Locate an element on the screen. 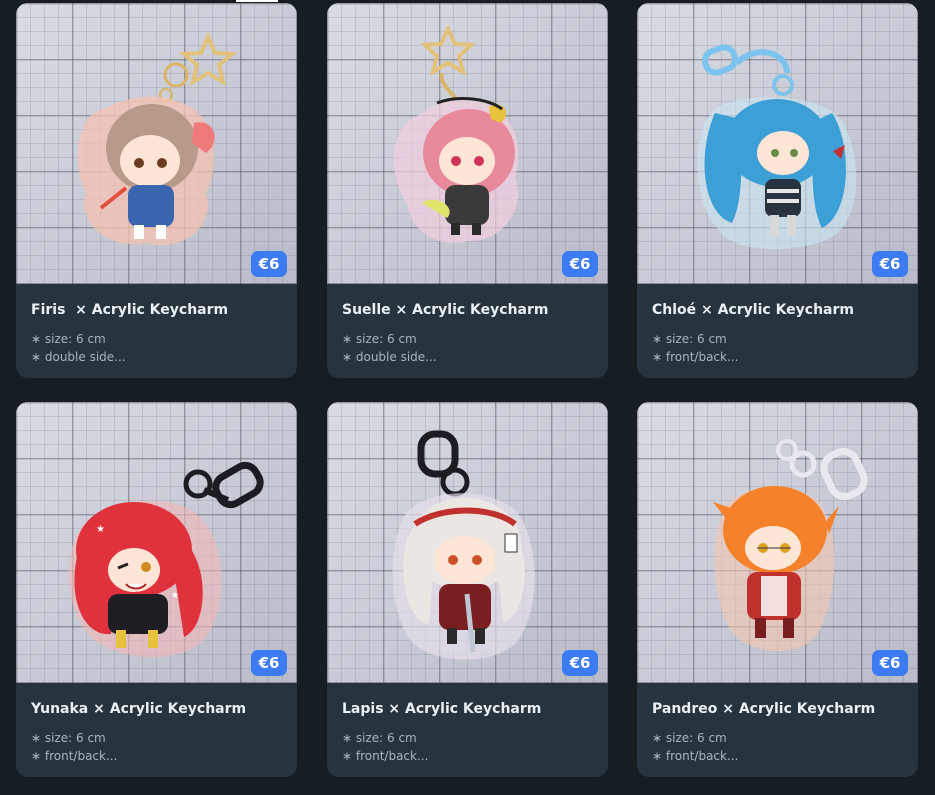  product-title: Chloé × Acrylic Keycharm is located at coordinates (753, 310).